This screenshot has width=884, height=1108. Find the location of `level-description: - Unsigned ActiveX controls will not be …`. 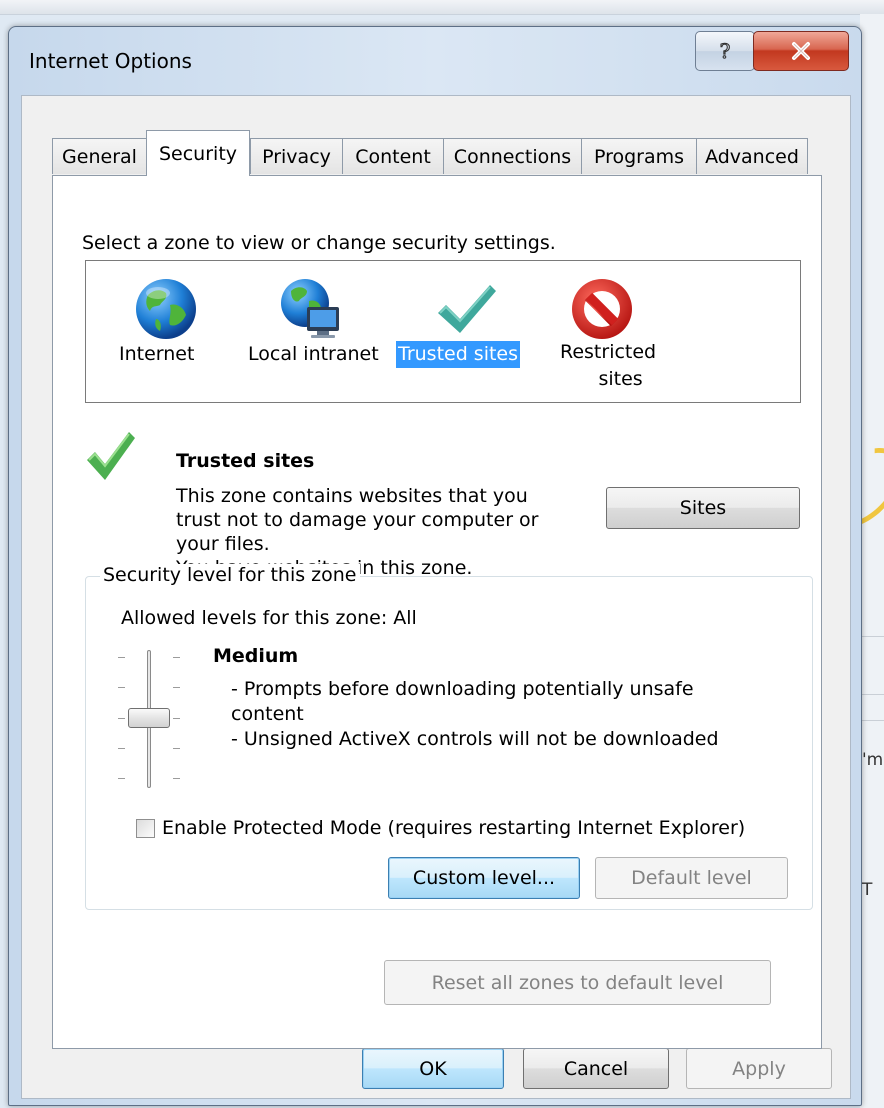

level-description: - Unsigned ActiveX controls will not be … is located at coordinates (475, 739).